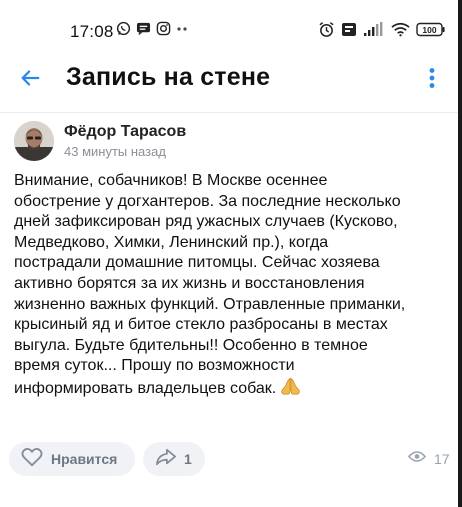  I want to click on signal-strength-icon, so click(374, 32).